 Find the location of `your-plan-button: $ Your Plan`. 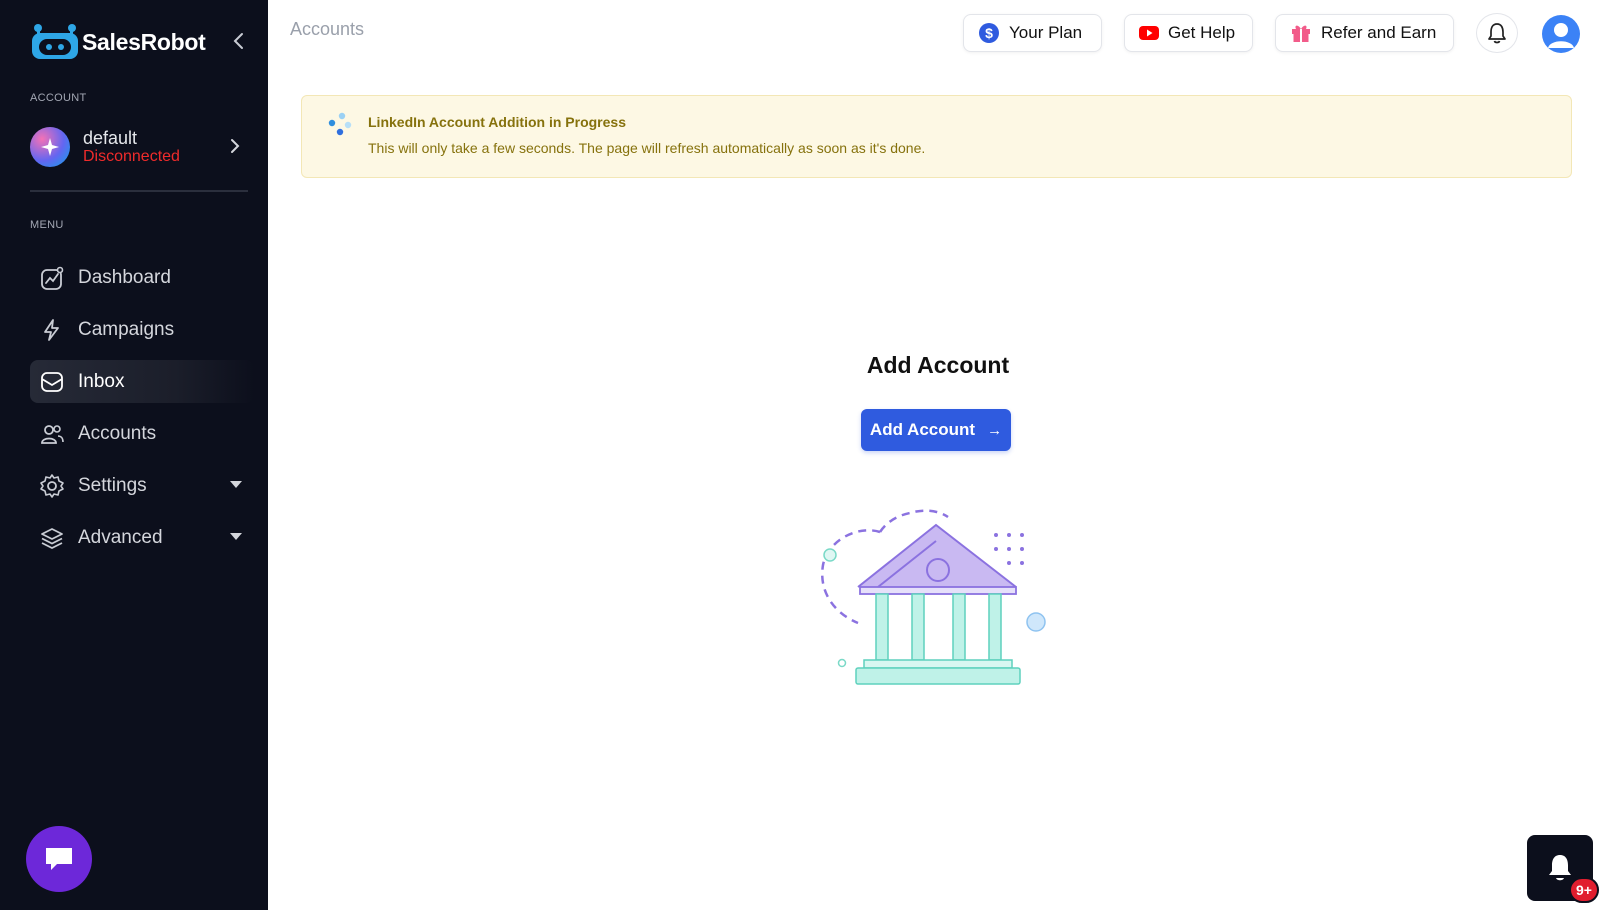

your-plan-button: $ Your Plan is located at coordinates (1032, 33).